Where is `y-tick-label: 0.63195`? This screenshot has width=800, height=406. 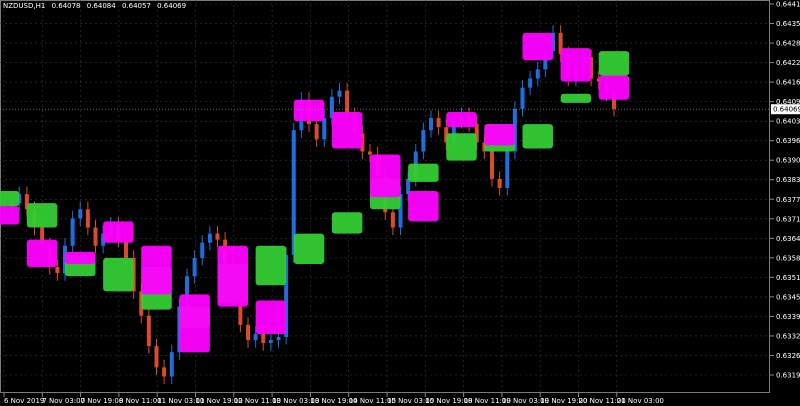 y-tick-label: 0.63195 is located at coordinates (788, 376).